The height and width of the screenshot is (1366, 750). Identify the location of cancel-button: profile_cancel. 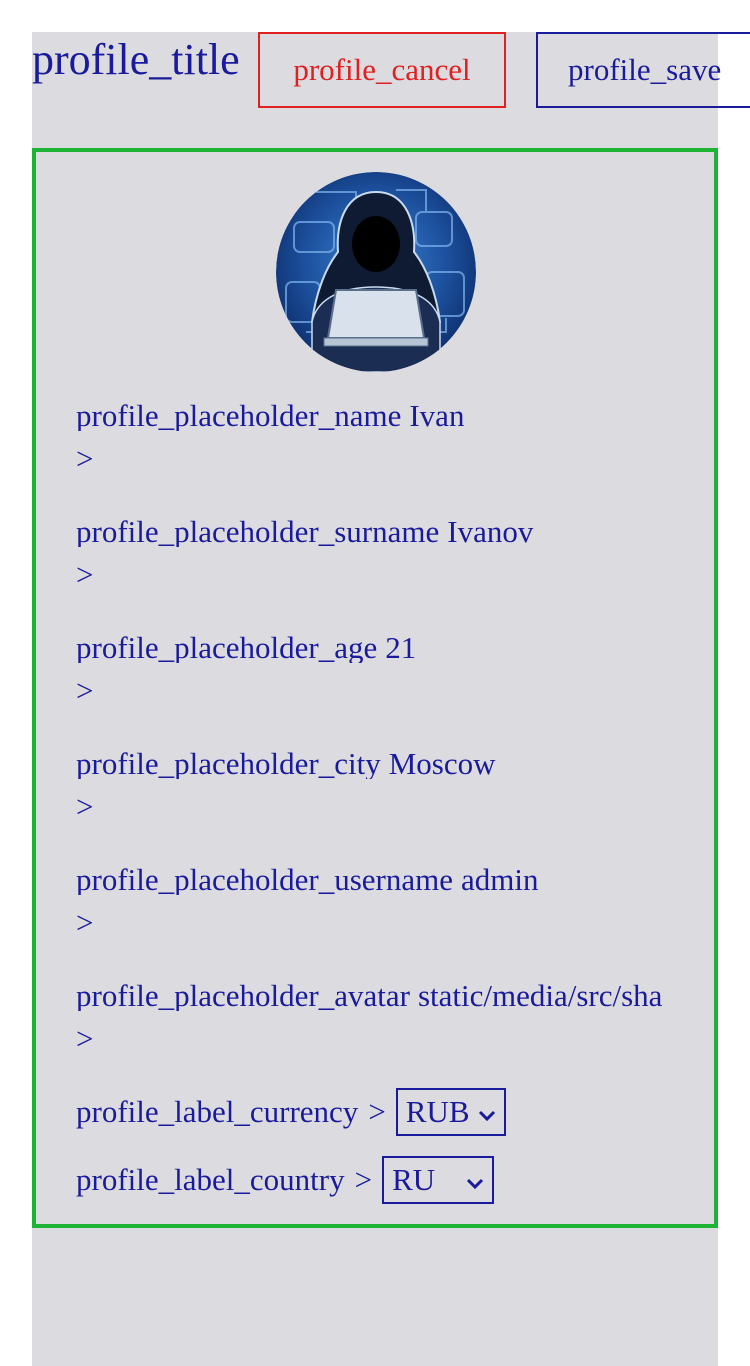
(382, 70).